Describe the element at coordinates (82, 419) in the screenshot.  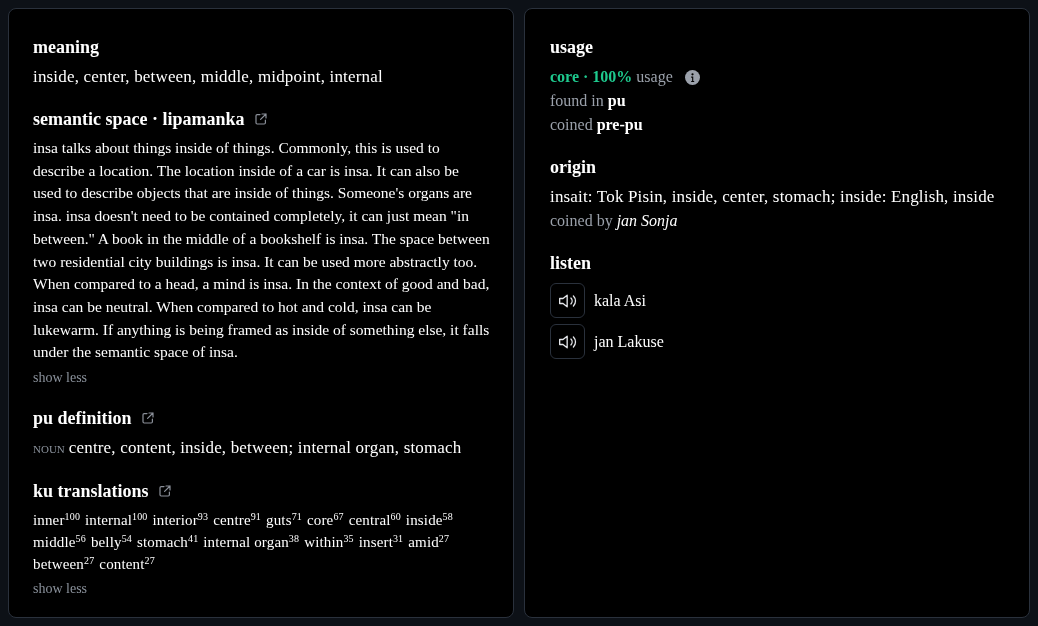
I see `section-heading: pu definition` at that location.